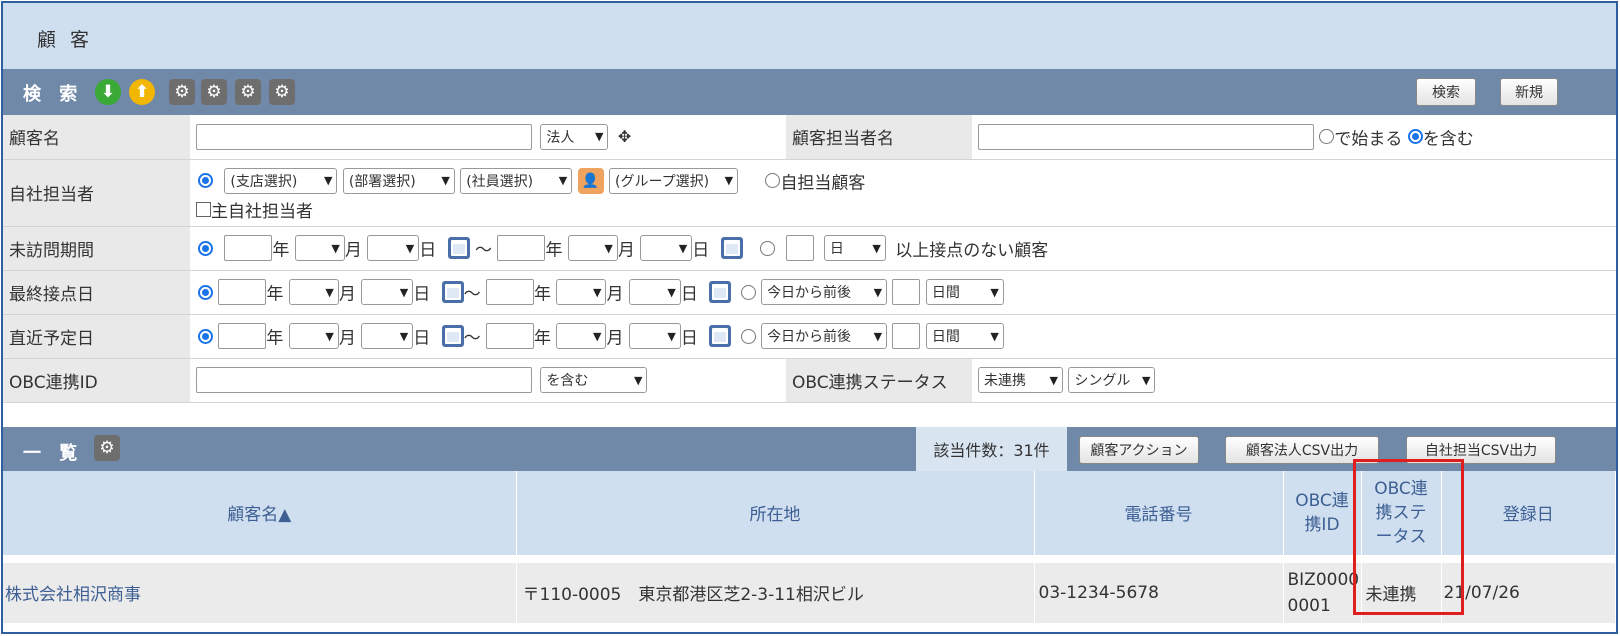 Image resolution: width=1620 pixels, height=636 pixels. Describe the element at coordinates (248, 92) in the screenshot. I see `search-gear-icon: ⚙` at that location.